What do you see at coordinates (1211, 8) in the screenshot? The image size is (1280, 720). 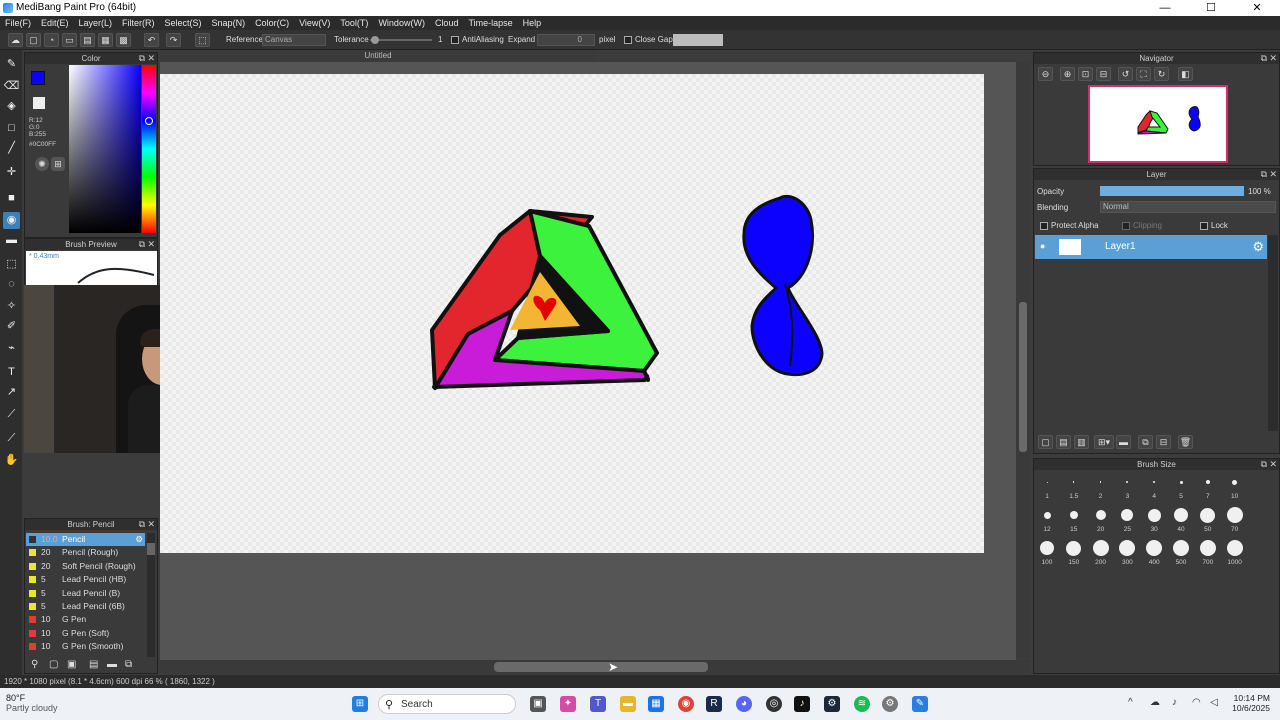 I see `maximize-button: ☐` at bounding box center [1211, 8].